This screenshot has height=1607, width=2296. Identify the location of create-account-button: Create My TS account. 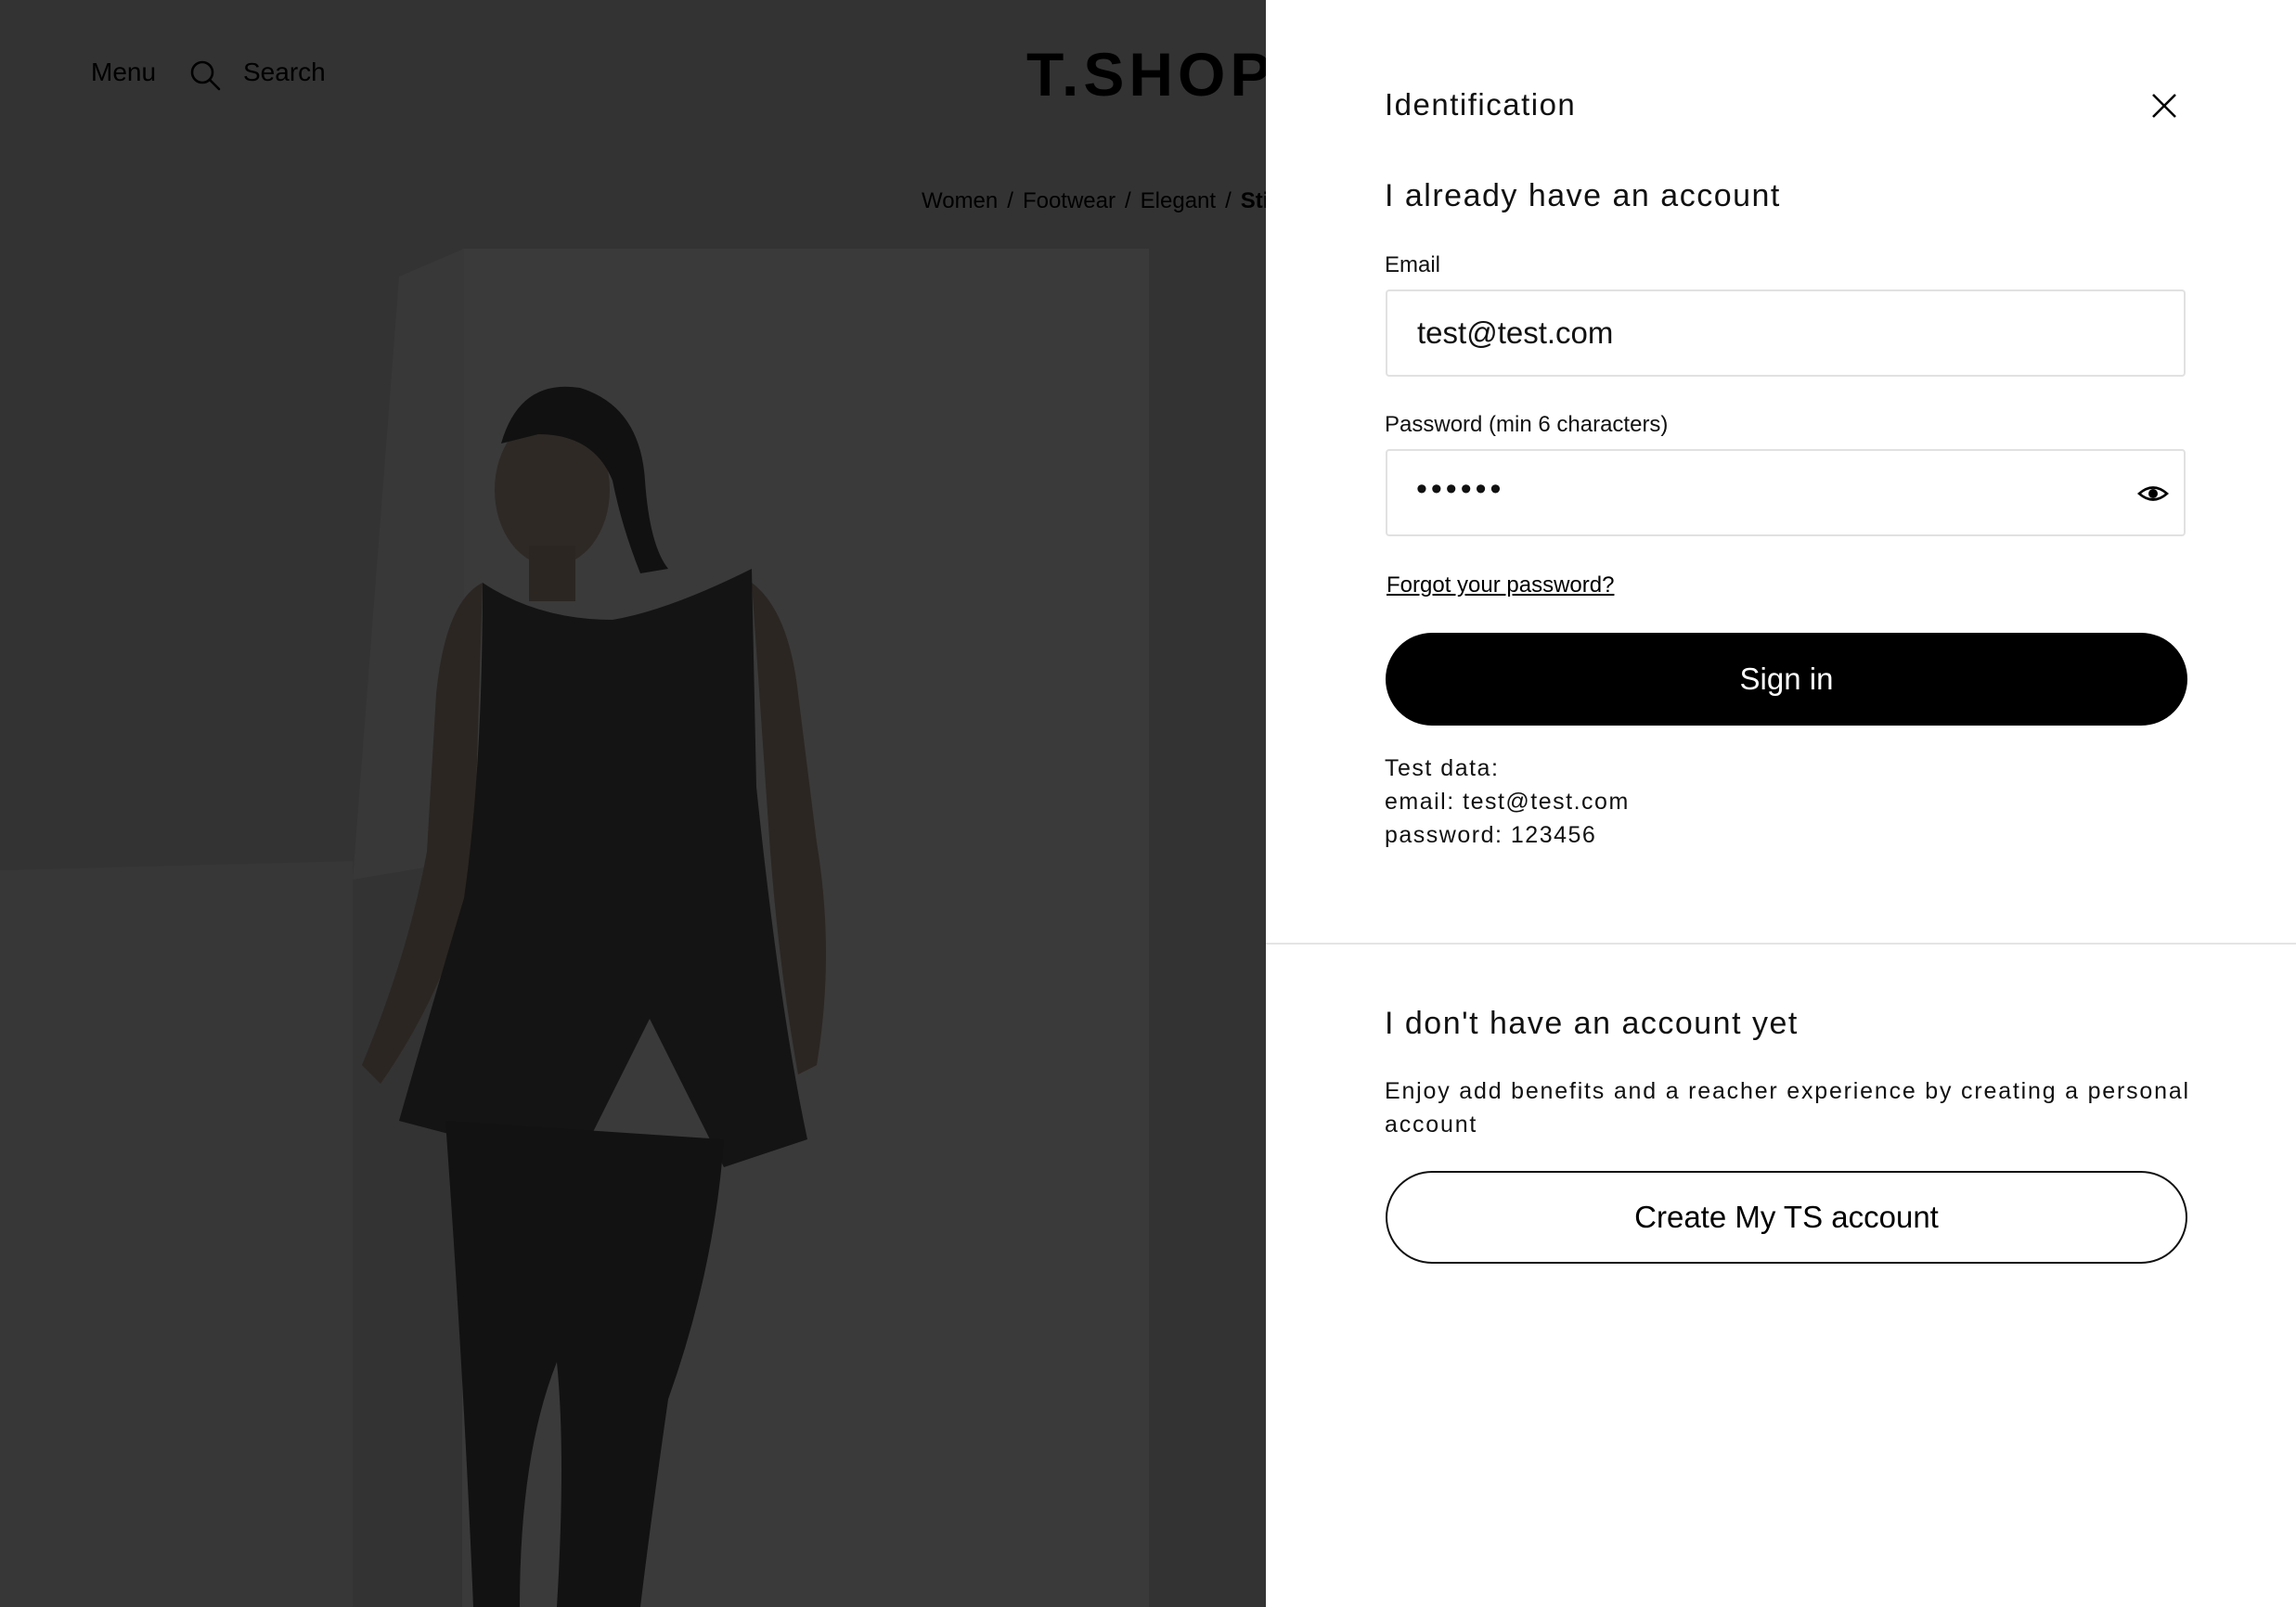
(1786, 1217).